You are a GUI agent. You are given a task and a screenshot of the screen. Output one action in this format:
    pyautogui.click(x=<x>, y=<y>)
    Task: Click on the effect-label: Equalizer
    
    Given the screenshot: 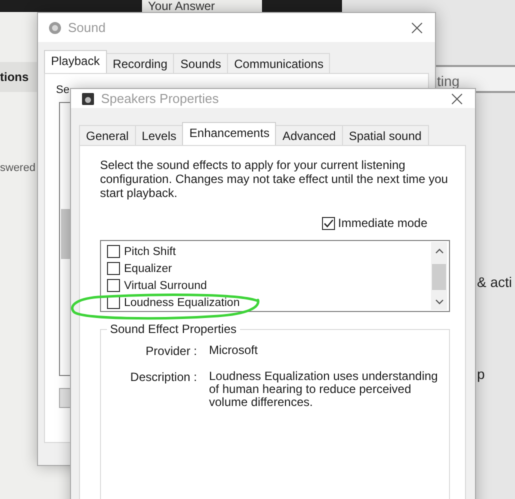 What is the action you would take?
    pyautogui.click(x=148, y=268)
    